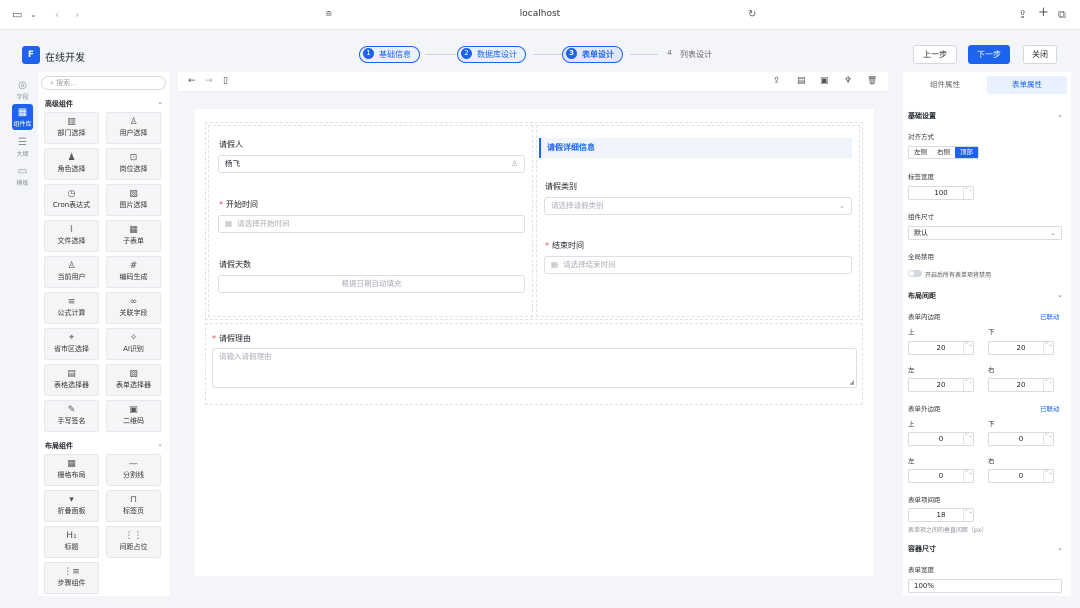  Describe the element at coordinates (985, 549) in the screenshot. I see `container-size-header: 容器尺寸 ⌄` at that location.